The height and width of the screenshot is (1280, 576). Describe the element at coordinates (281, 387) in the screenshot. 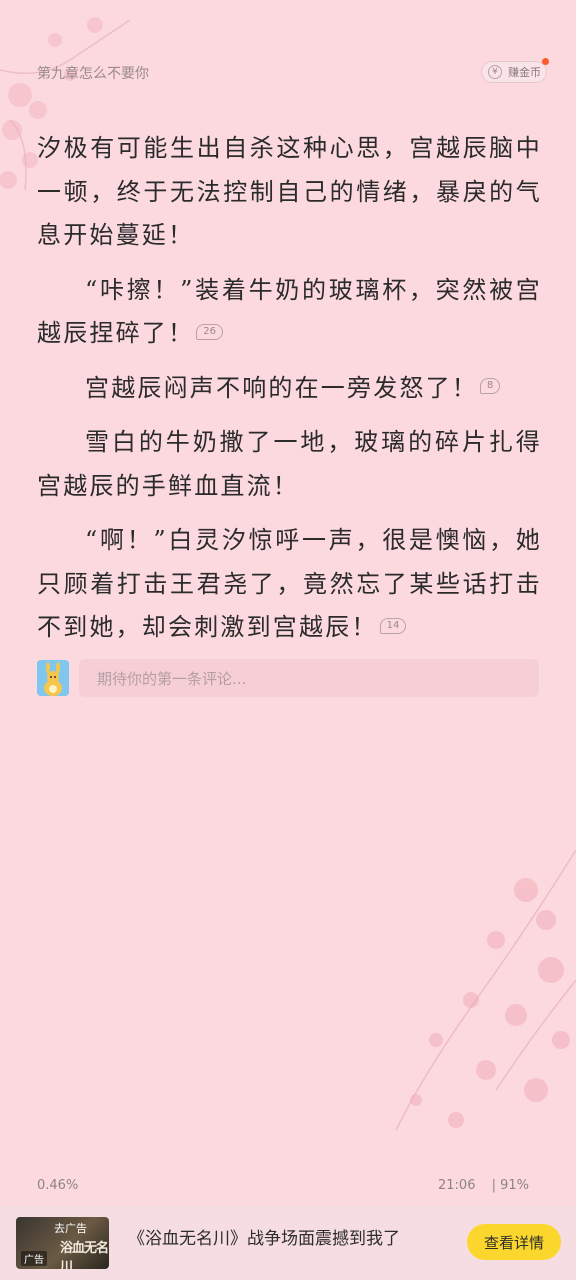

I see `paragraph-text: 宫越辰闷声不响的在一旁发怒了！` at that location.